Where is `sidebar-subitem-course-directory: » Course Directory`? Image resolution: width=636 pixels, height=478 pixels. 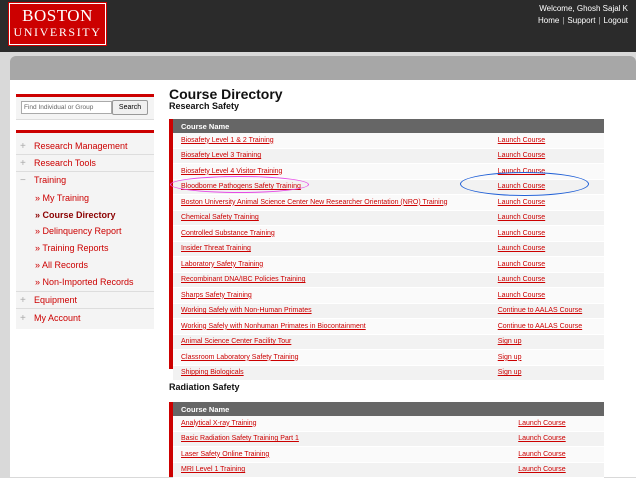
sidebar-subitem-course-directory: » Course Directory is located at coordinates (75, 215).